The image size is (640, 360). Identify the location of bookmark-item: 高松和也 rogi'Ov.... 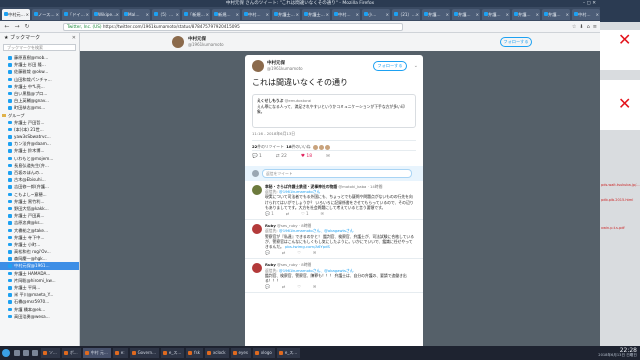
(39, 251).